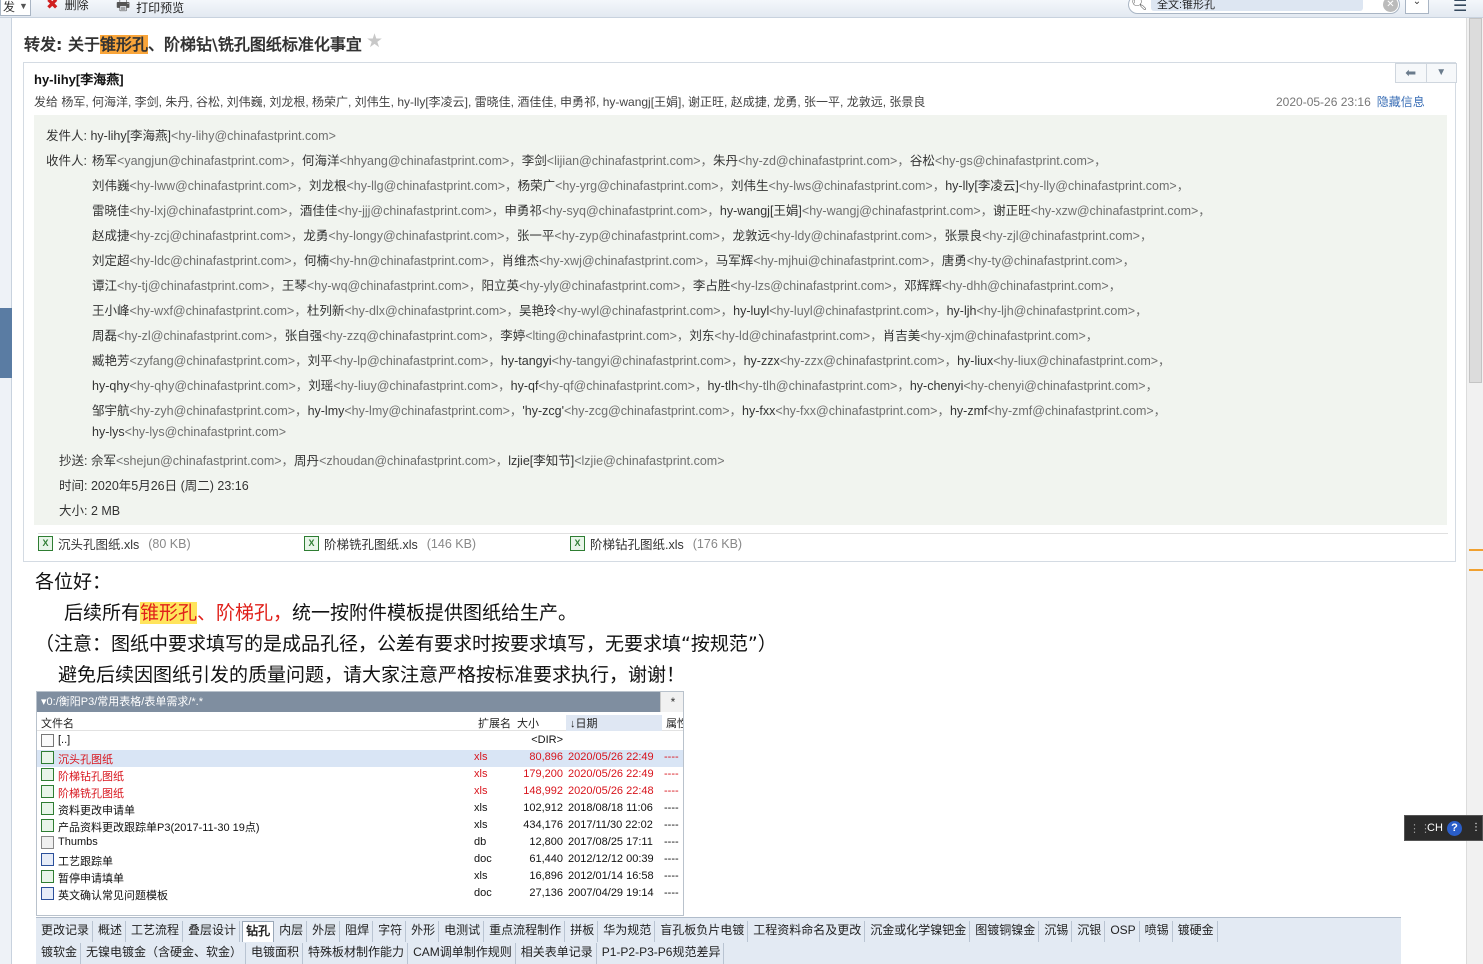 This screenshot has width=1483, height=964. What do you see at coordinates (111, 186) in the screenshot?
I see `recipient-name: 刘伟巍` at bounding box center [111, 186].